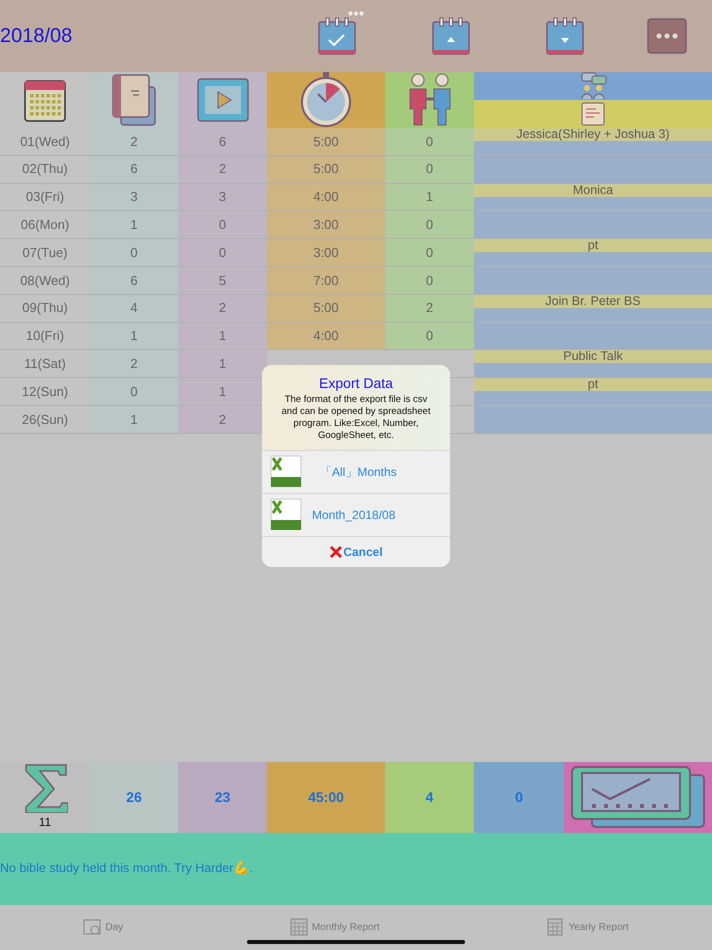 This screenshot has height=950, width=712. I want to click on dialog-text: The format of the export file is csv and can be opened by spreadsheet program. Like:Excel, Number, GoogleSheet, etc., so click(356, 418).